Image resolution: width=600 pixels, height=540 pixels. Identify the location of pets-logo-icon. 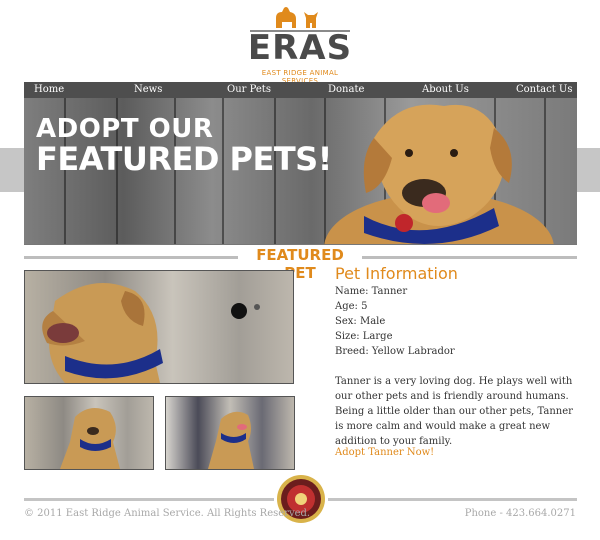
(297, 17).